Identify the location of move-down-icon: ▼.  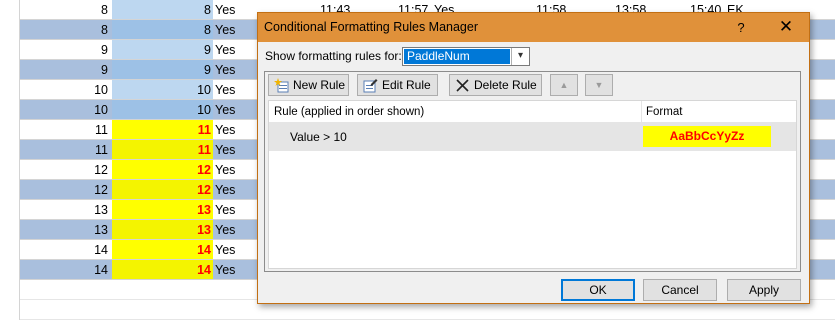
(599, 85).